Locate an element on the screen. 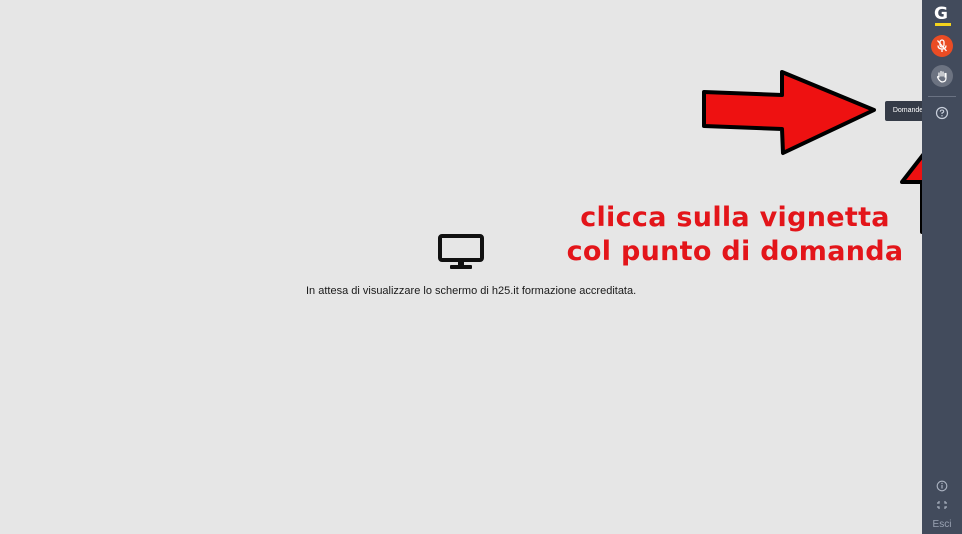  app-logo: G is located at coordinates (942, 16).